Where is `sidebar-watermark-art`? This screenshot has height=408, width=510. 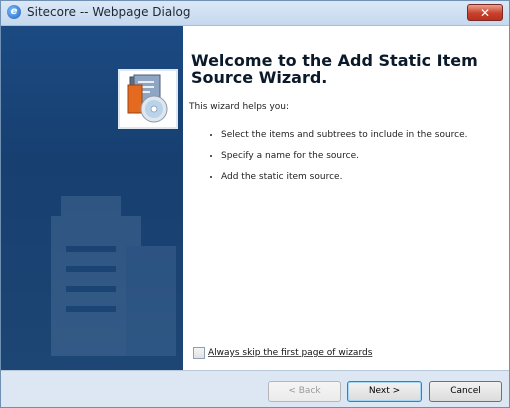
sidebar-watermark-art is located at coordinates (113, 276).